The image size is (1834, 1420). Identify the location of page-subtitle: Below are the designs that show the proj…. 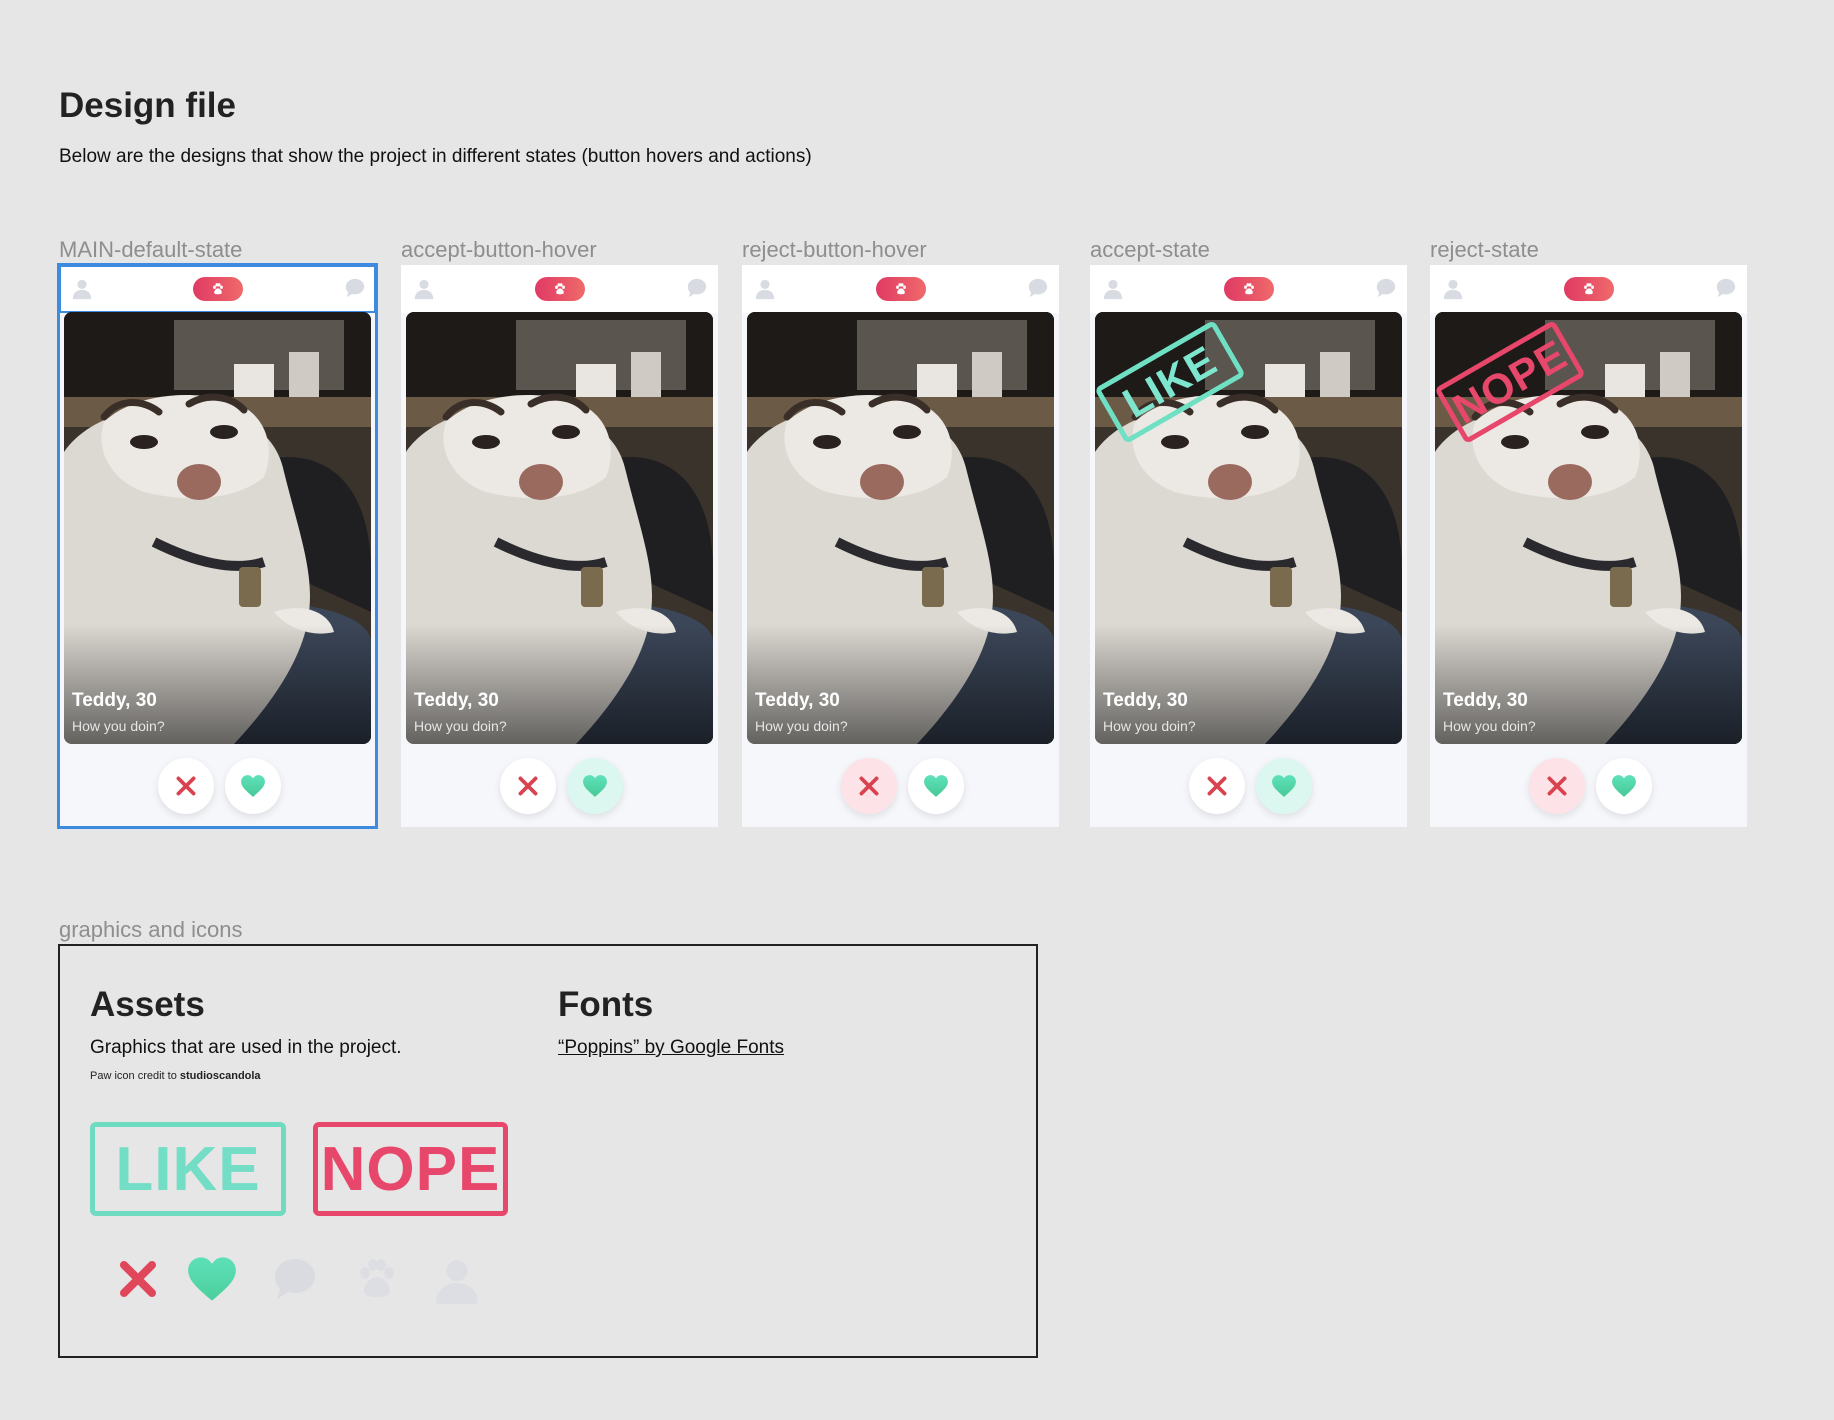
(435, 156).